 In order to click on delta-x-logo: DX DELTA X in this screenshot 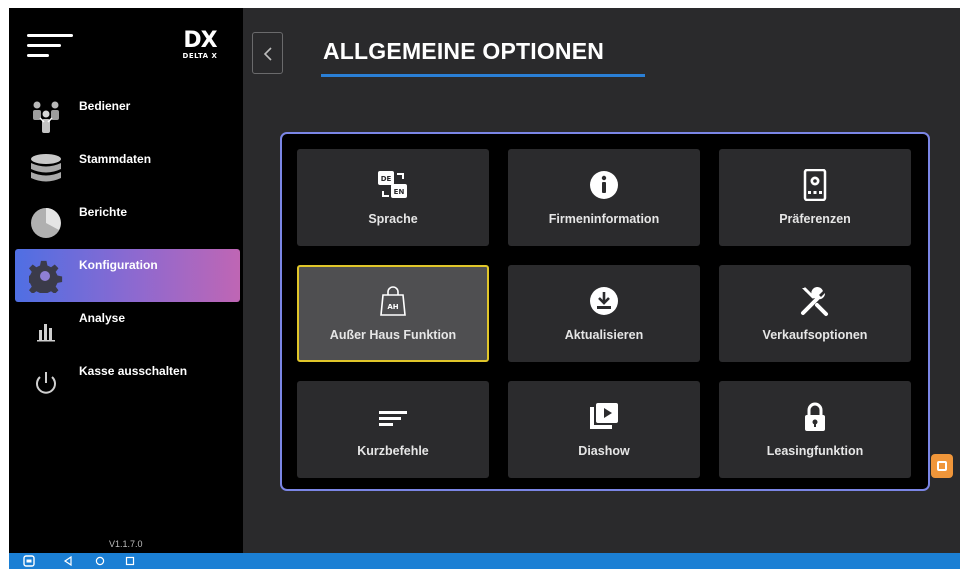, I will do `click(200, 47)`.